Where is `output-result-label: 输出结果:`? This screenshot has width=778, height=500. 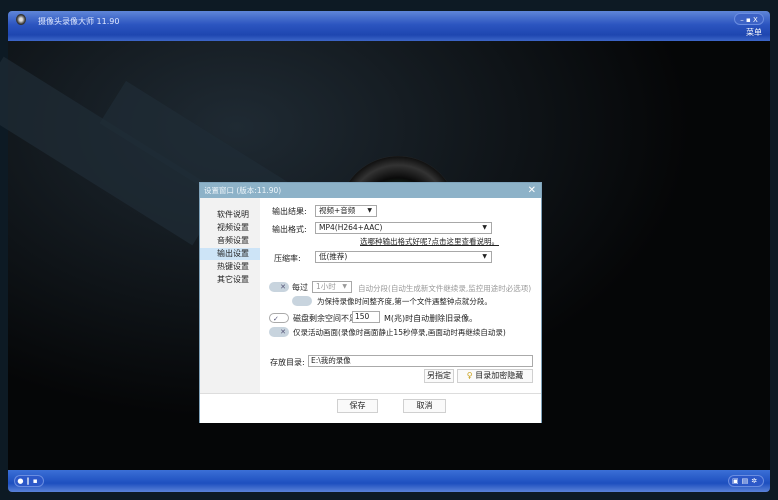 output-result-label: 输出结果: is located at coordinates (289, 211).